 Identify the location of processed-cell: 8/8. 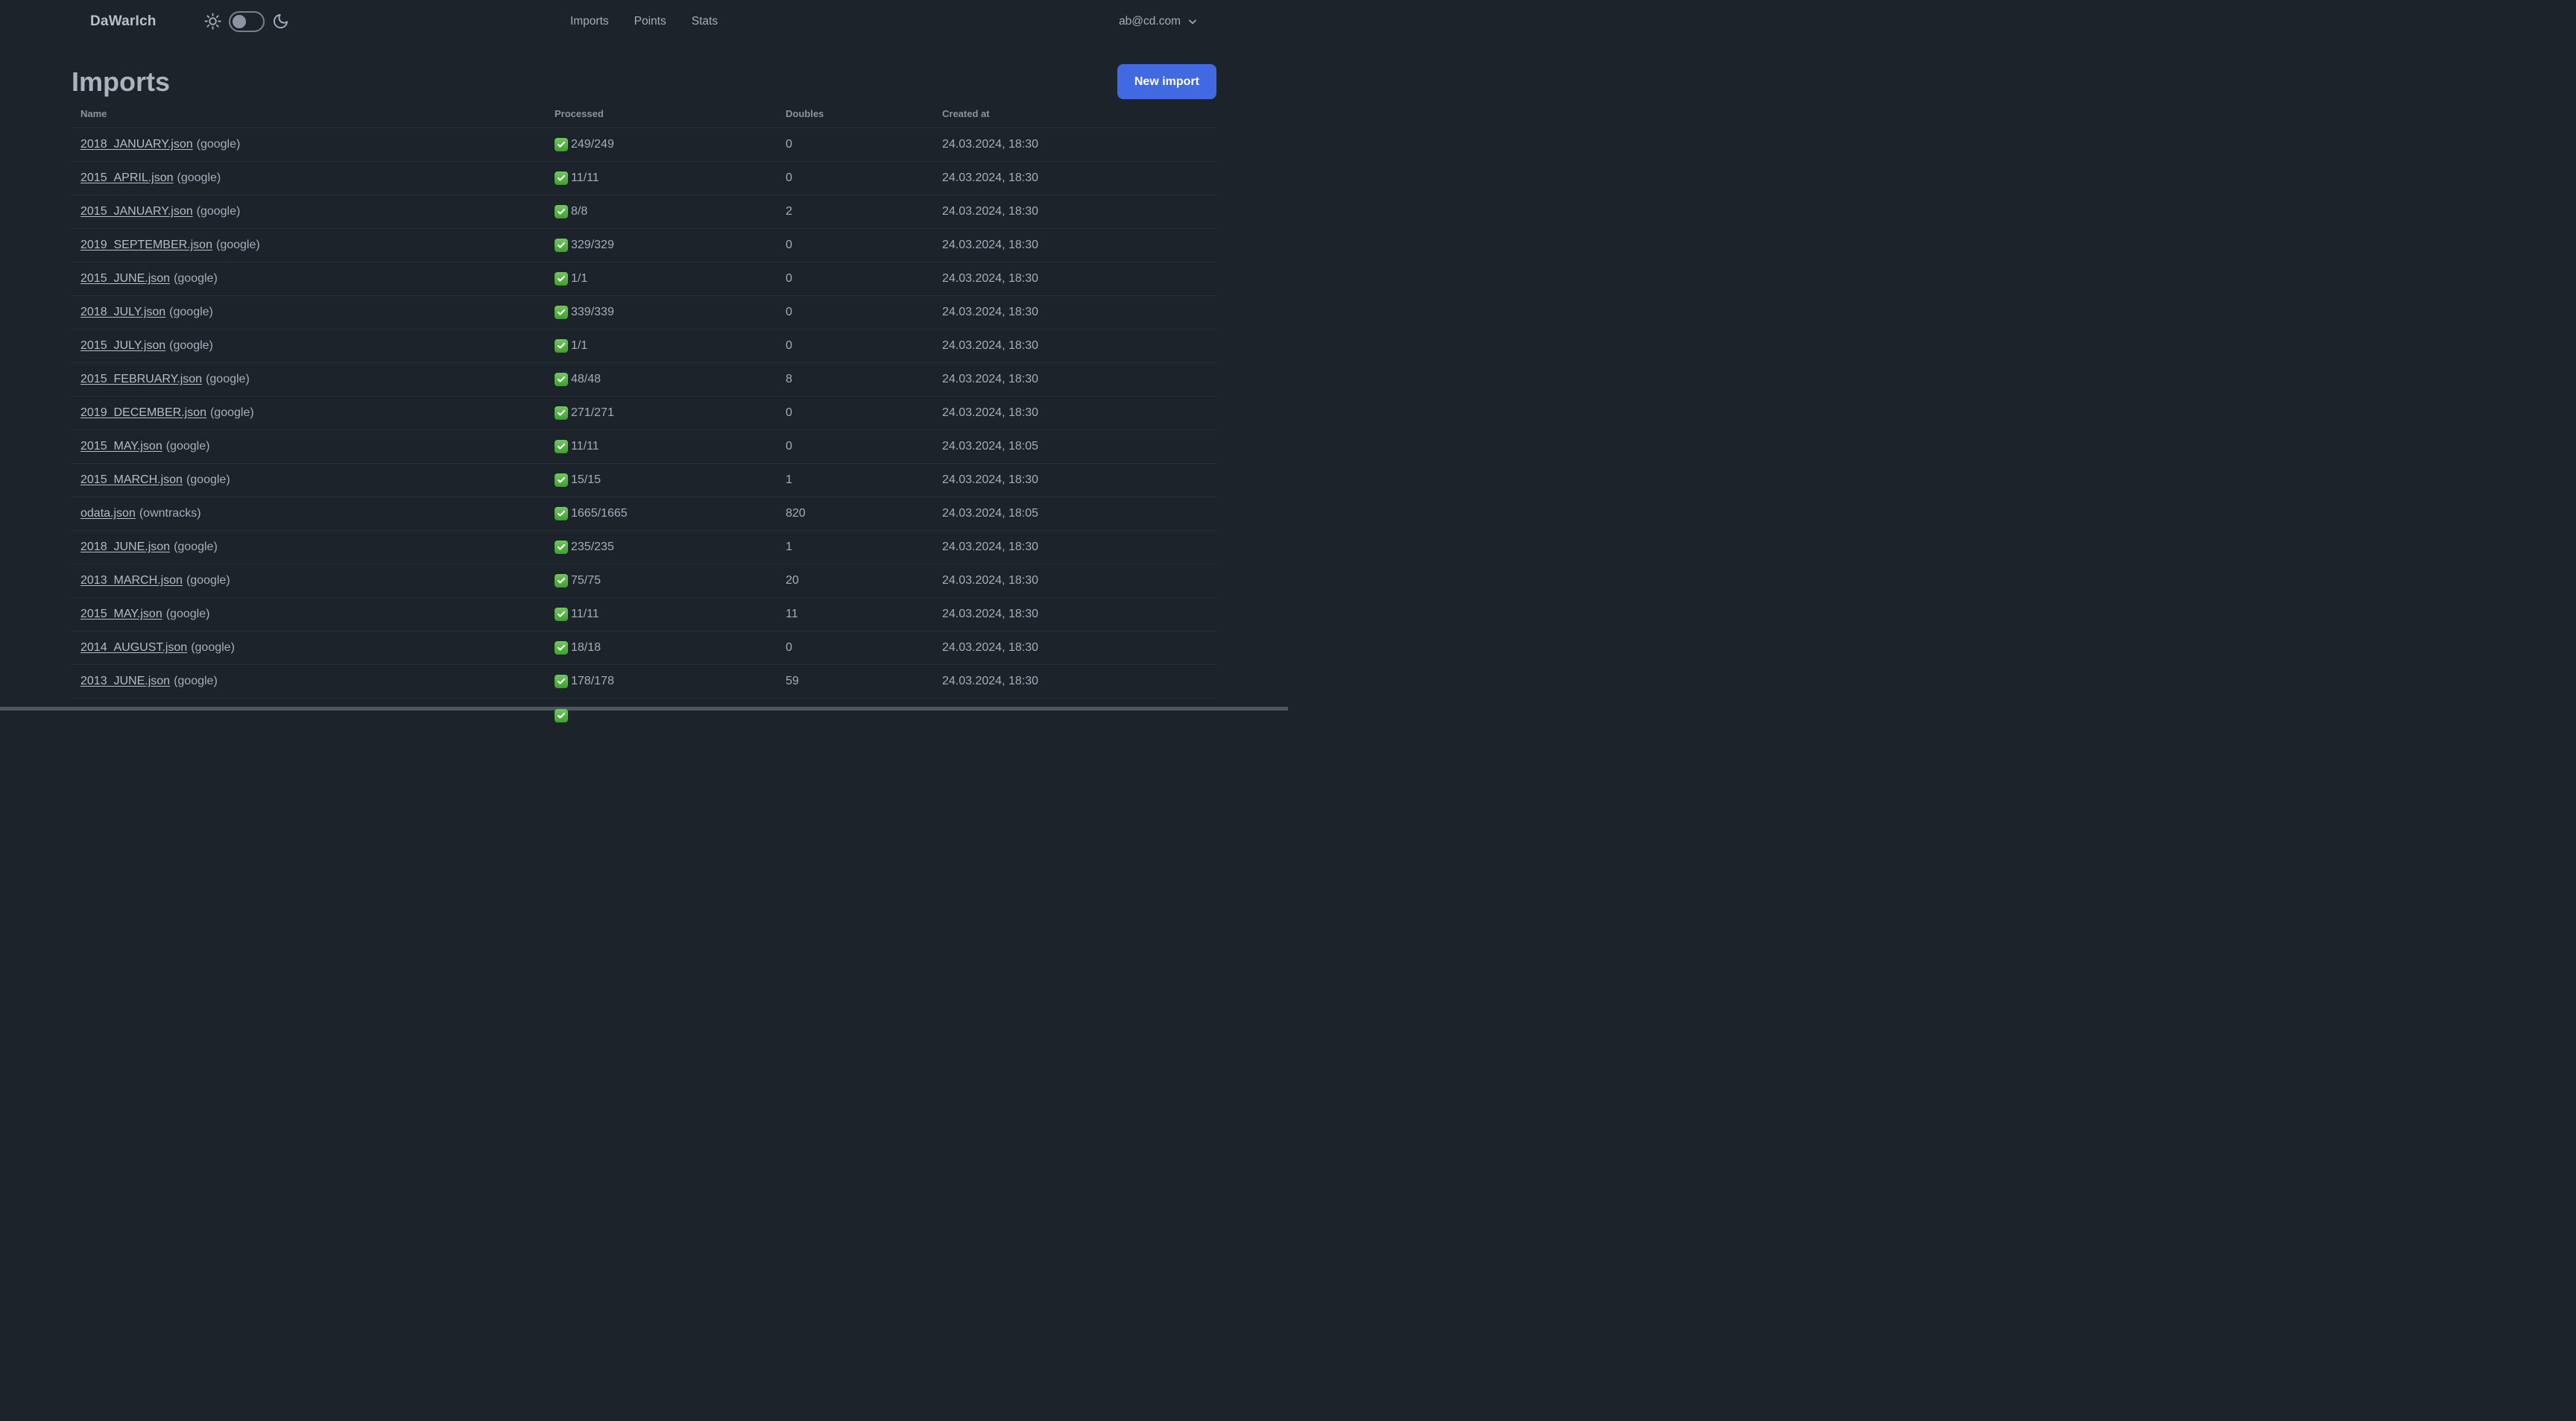
(661, 211).